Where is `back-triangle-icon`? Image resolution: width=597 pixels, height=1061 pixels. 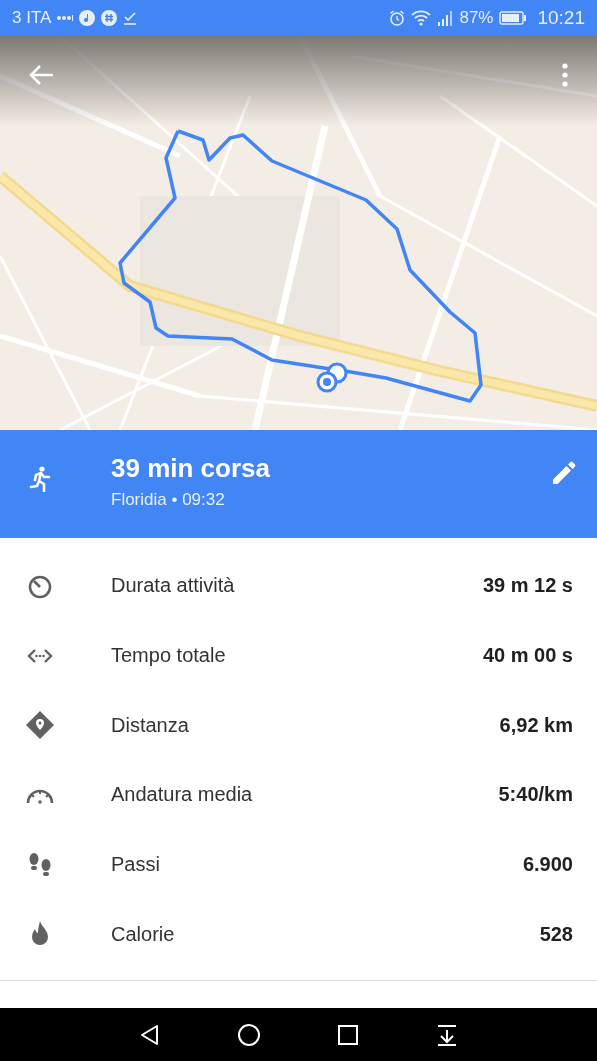
back-triangle-icon is located at coordinates (149, 1034).